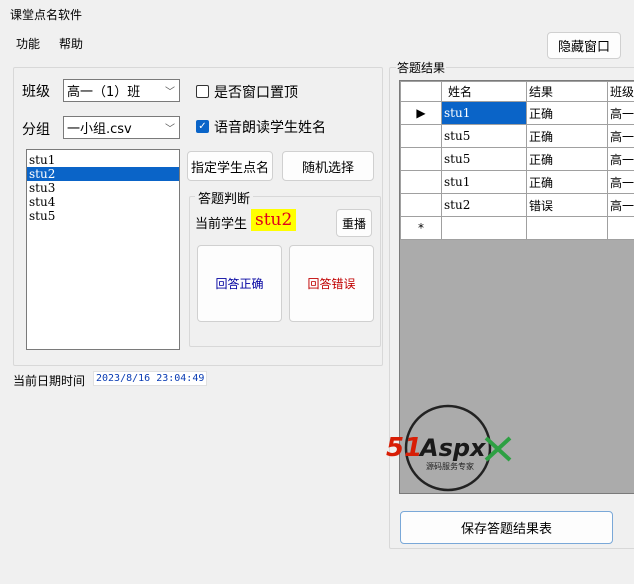 The image size is (634, 584). Describe the element at coordinates (36, 130) in the screenshot. I see `group-label: 分组` at that location.